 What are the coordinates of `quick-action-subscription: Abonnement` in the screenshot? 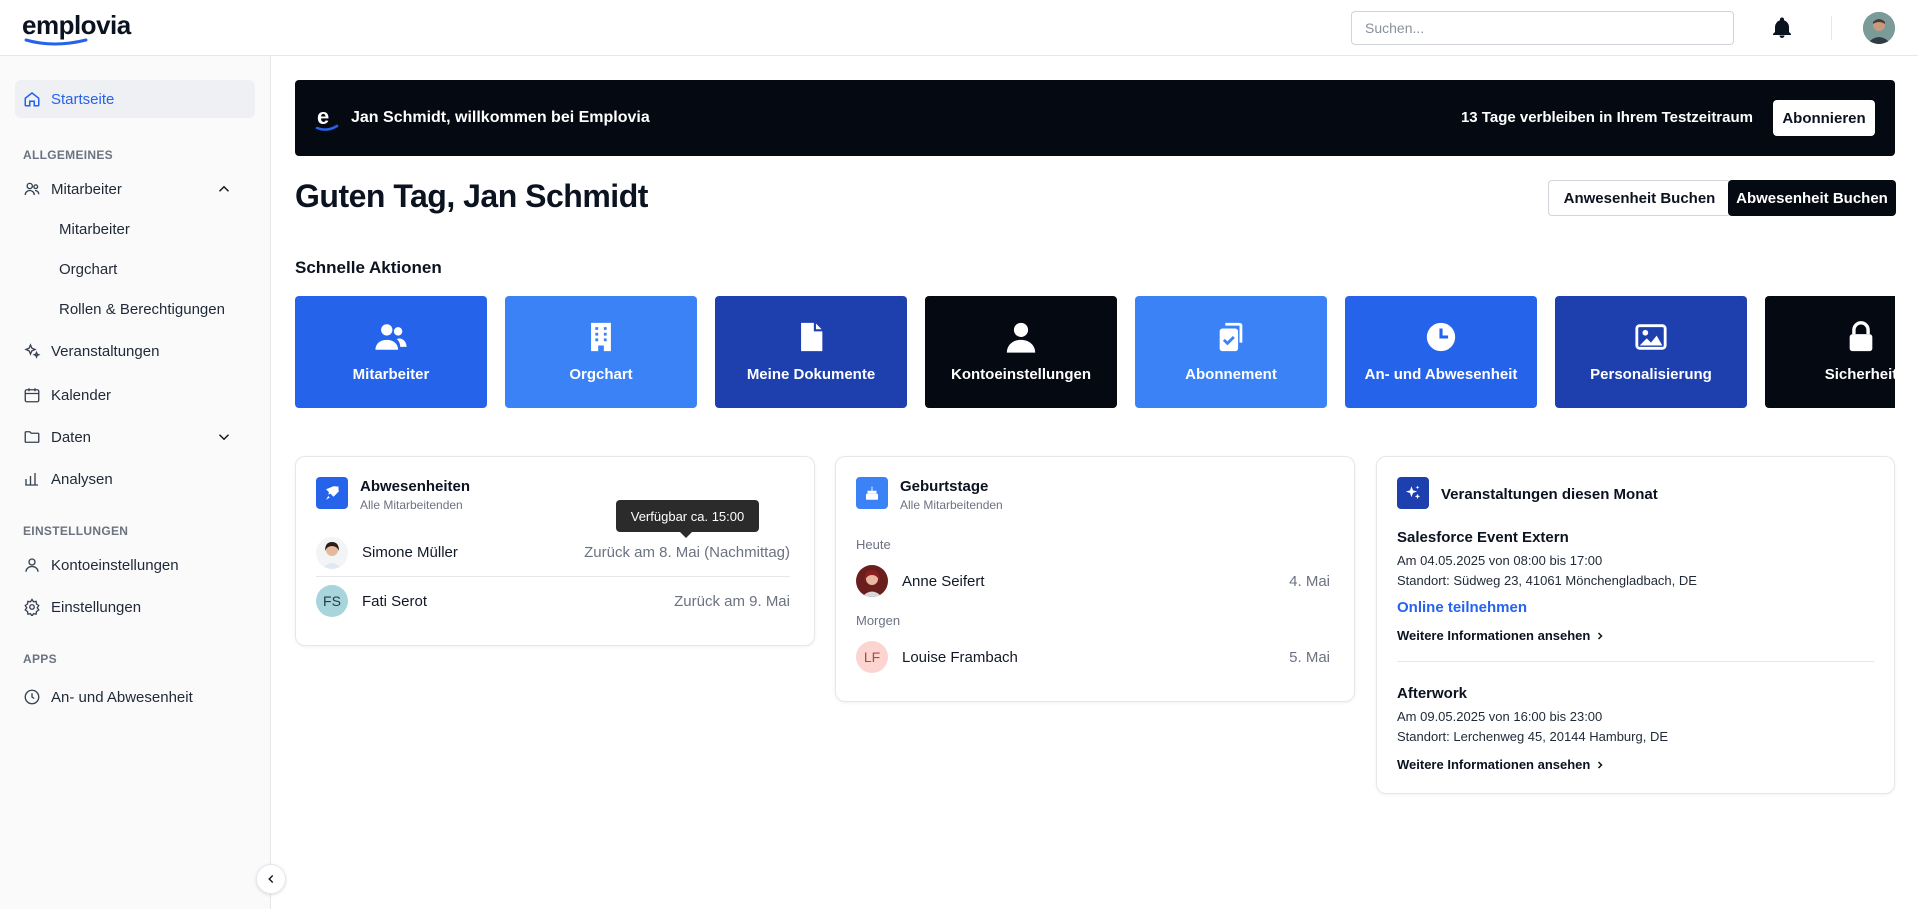 It's located at (1231, 352).